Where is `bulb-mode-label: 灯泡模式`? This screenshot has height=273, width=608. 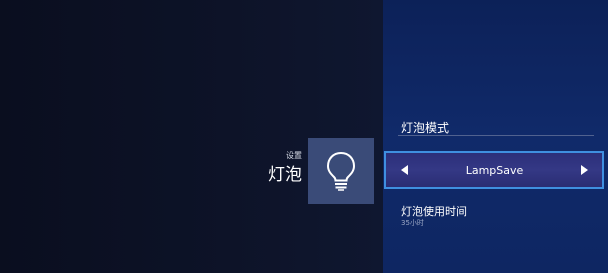
bulb-mode-label: 灯泡模式 is located at coordinates (425, 128).